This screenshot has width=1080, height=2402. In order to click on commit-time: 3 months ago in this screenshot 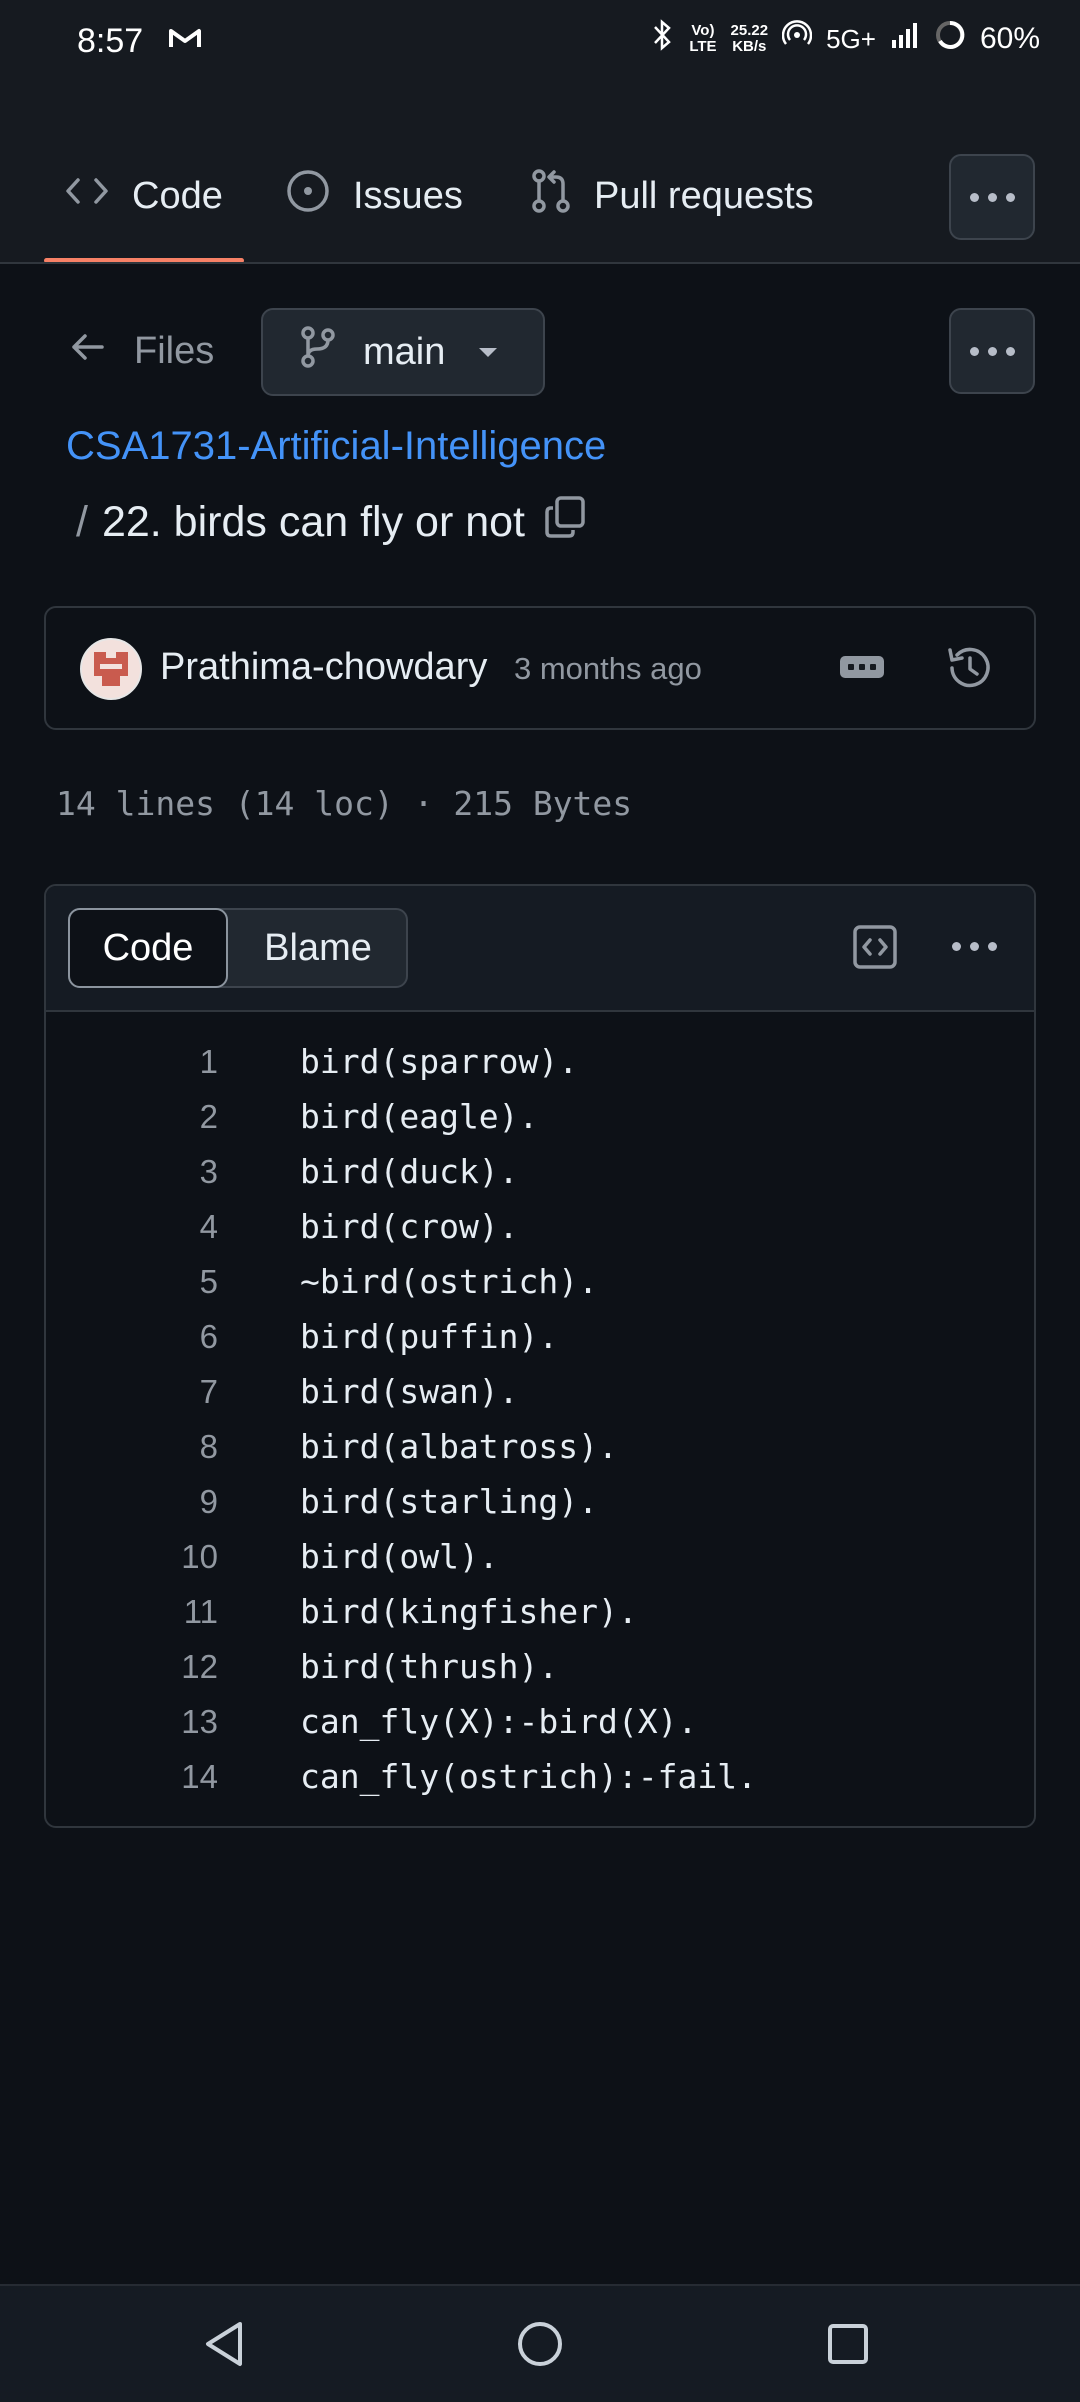, I will do `click(608, 668)`.